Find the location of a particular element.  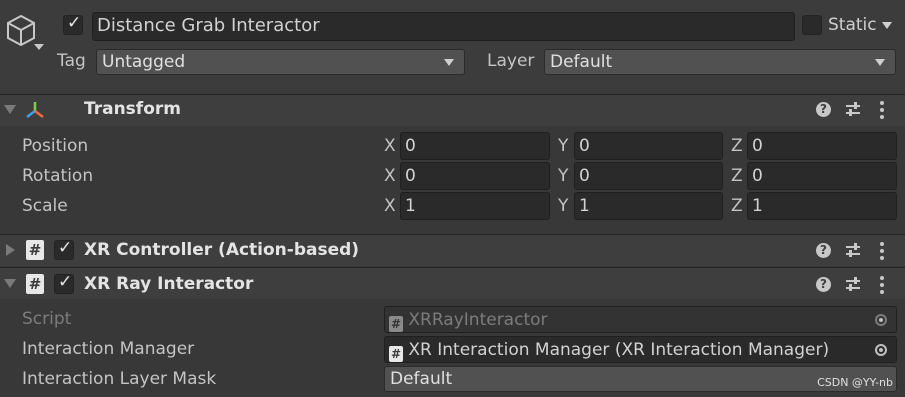

interaction-layer-mask-value: Default is located at coordinates (421, 379).